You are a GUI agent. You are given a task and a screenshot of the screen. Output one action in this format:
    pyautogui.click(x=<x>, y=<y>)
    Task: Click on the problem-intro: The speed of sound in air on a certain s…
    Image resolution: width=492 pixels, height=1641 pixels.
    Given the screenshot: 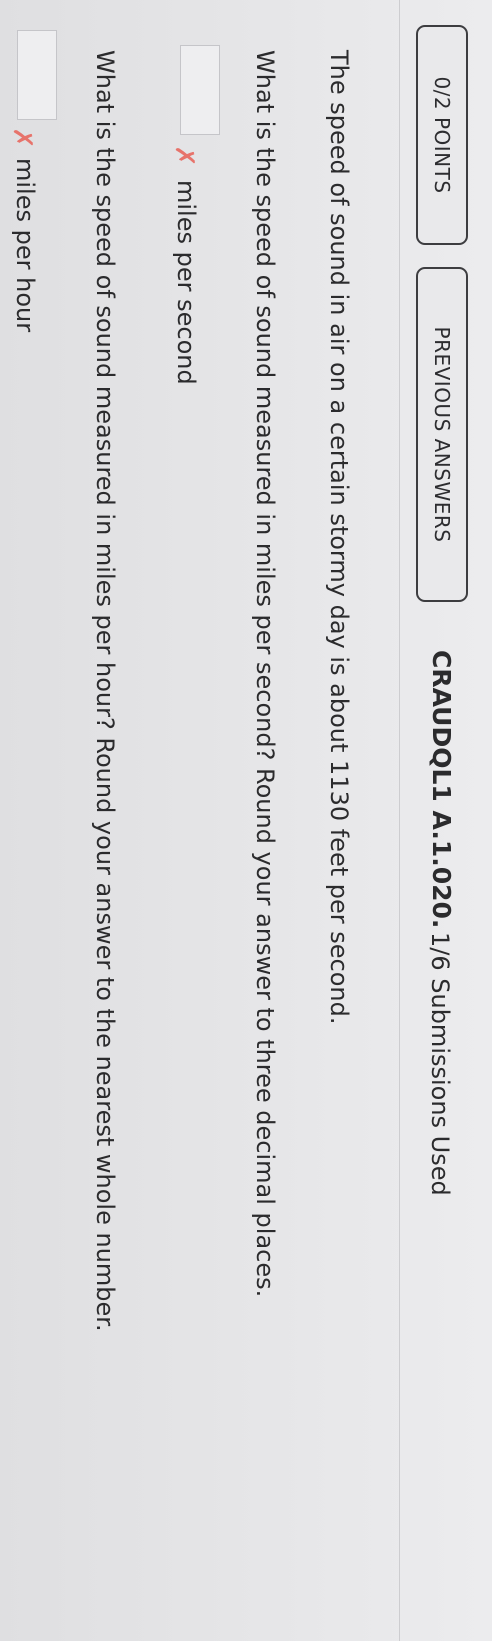 What is the action you would take?
    pyautogui.click(x=339, y=537)
    